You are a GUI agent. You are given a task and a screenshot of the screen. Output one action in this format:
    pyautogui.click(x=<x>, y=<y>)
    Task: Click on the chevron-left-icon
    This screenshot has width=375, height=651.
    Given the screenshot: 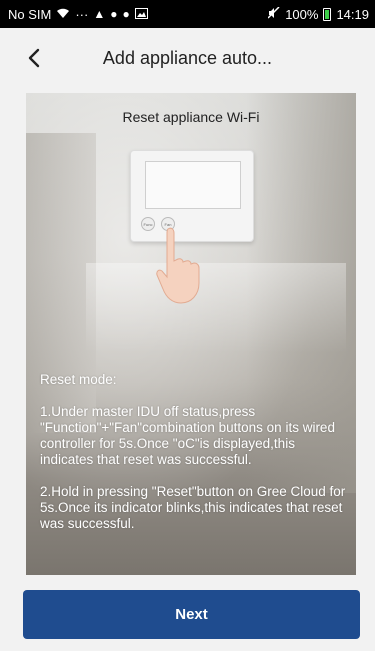 What is the action you would take?
    pyautogui.click(x=34, y=58)
    